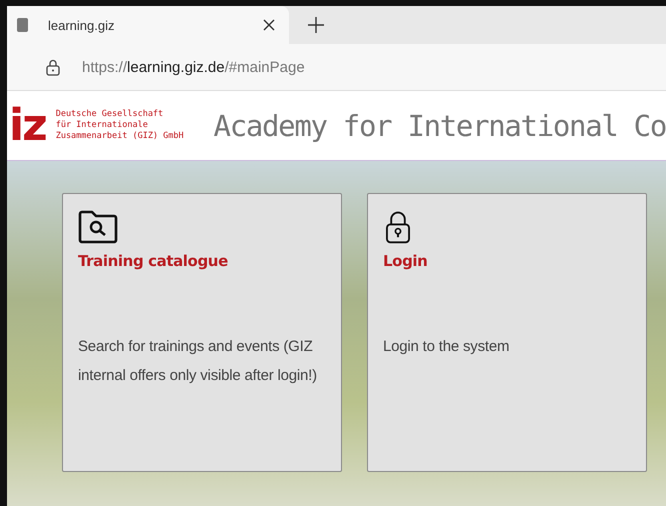  What do you see at coordinates (405, 261) in the screenshot?
I see `card-title: Login` at bounding box center [405, 261].